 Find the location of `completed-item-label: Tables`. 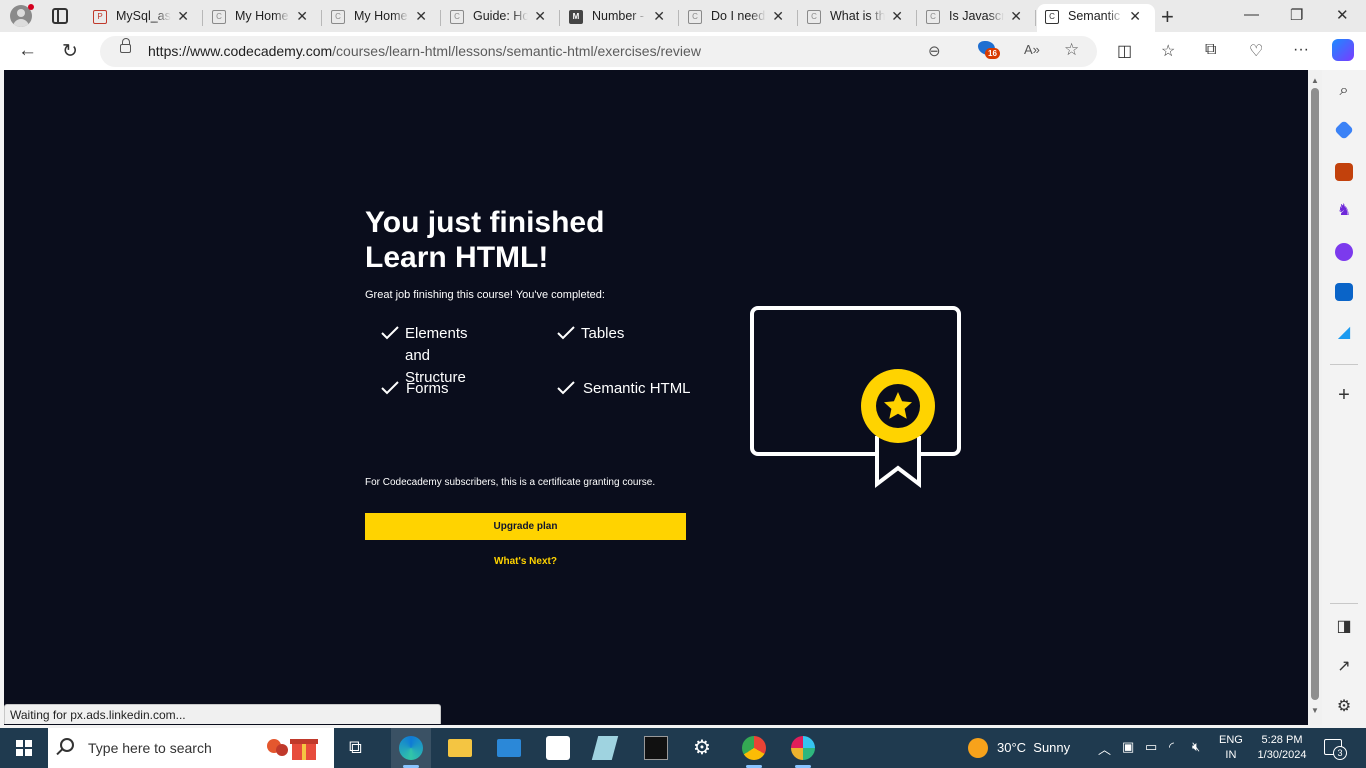

completed-item-label: Tables is located at coordinates (603, 333).